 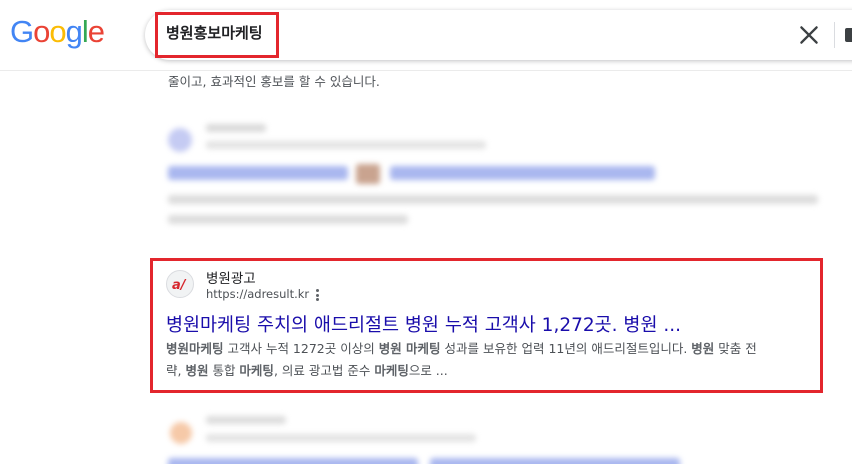 I want to click on blurred-title-2b, so click(x=555, y=461).